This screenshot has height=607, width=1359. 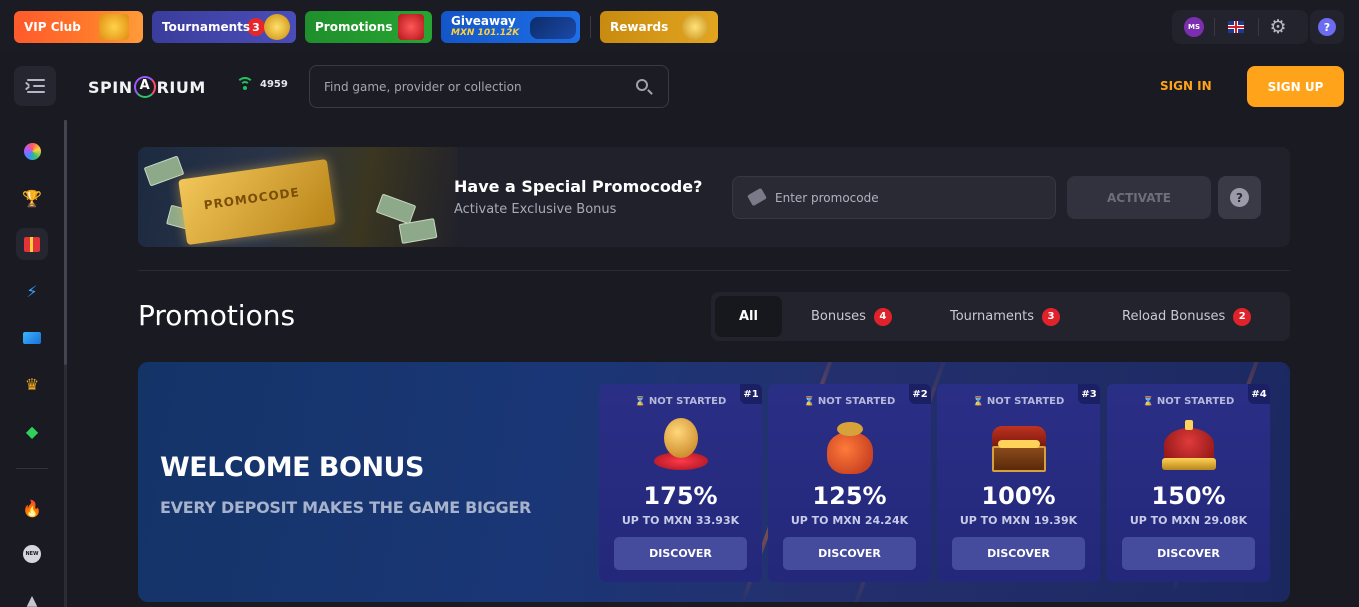 I want to click on sign-in-button: SIGN IN, so click(x=1186, y=86).